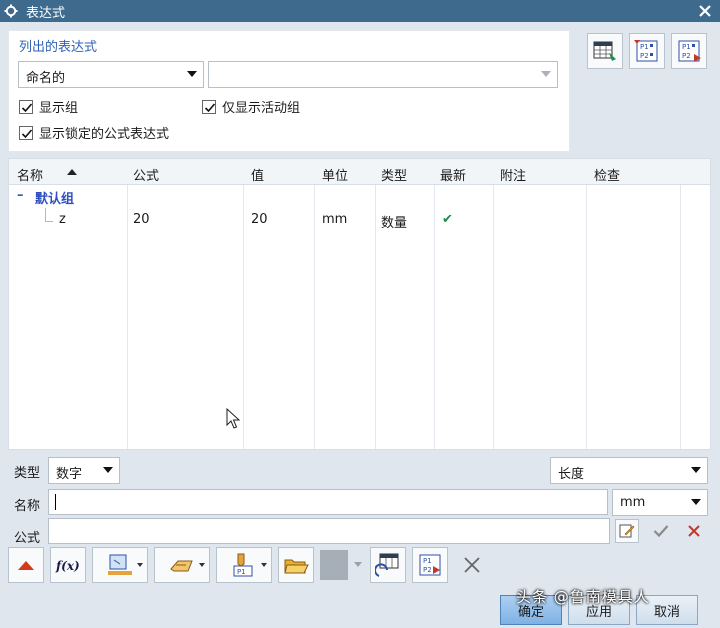  What do you see at coordinates (383, 74) in the screenshot?
I see `filter-text-combo` at bounding box center [383, 74].